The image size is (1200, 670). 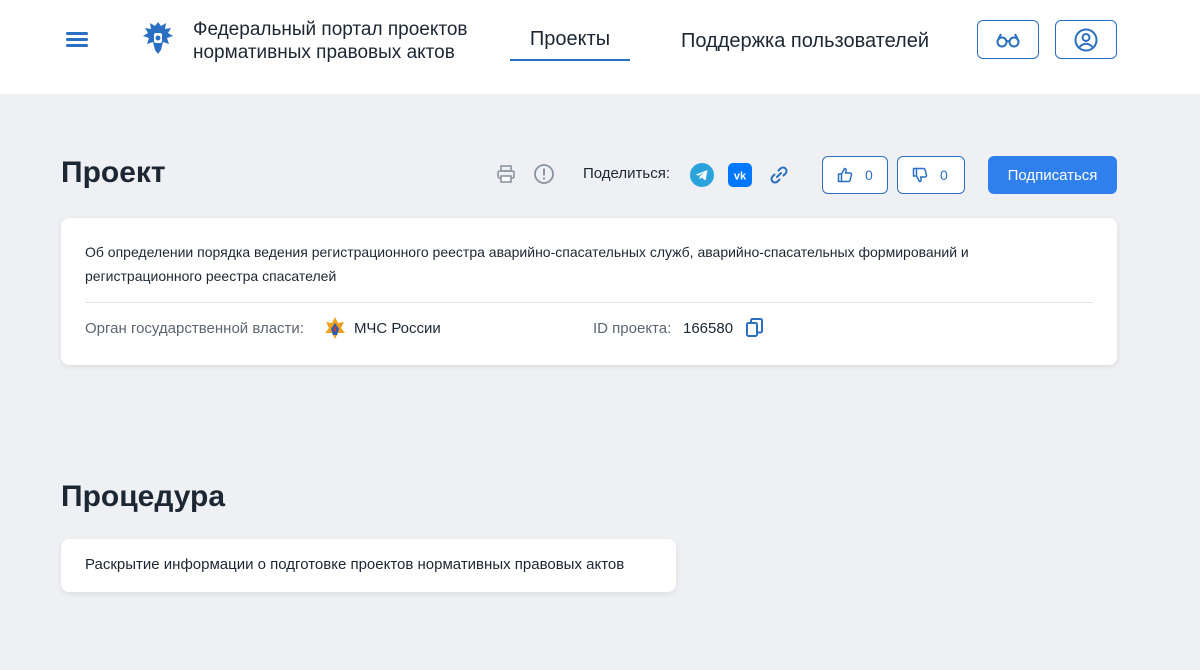 I want to click on thumbs-up-icon, so click(x=845, y=175).